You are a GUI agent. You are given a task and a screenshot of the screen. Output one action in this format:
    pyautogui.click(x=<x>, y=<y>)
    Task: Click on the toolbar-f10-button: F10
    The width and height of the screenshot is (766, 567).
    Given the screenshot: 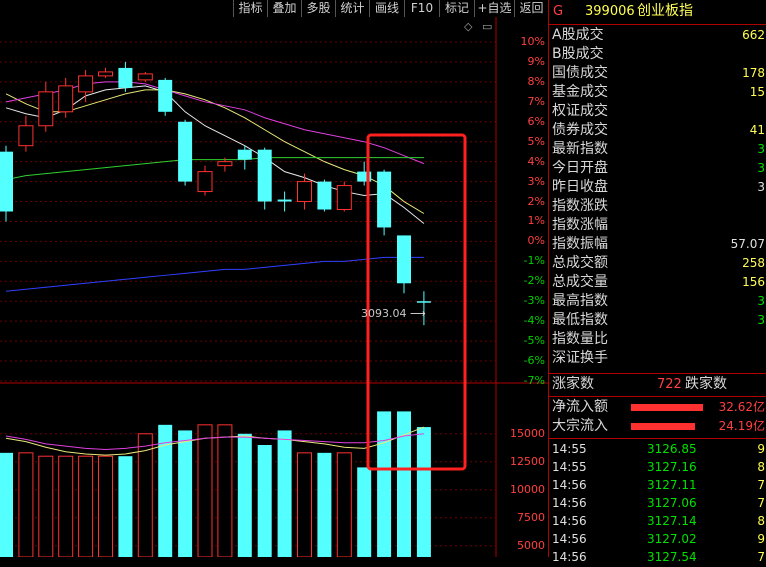 What is the action you would take?
    pyautogui.click(x=421, y=8)
    